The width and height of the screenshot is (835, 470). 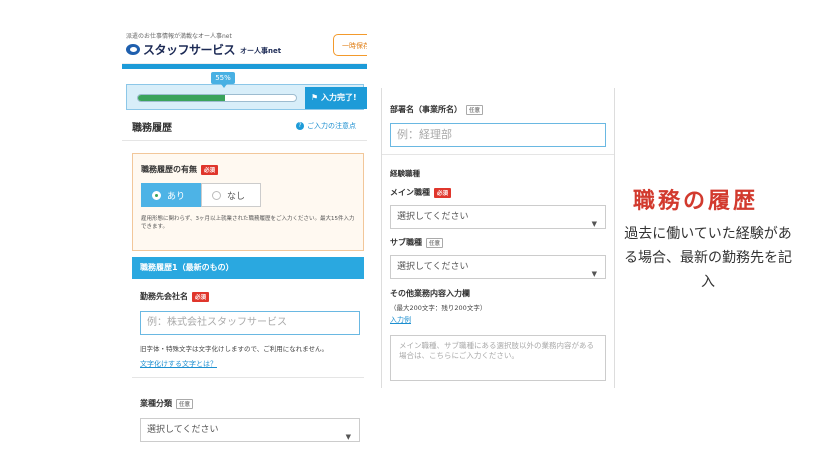 What do you see at coordinates (248, 268) in the screenshot?
I see `history-item-header: 職務履歴1（最新のもの）` at bounding box center [248, 268].